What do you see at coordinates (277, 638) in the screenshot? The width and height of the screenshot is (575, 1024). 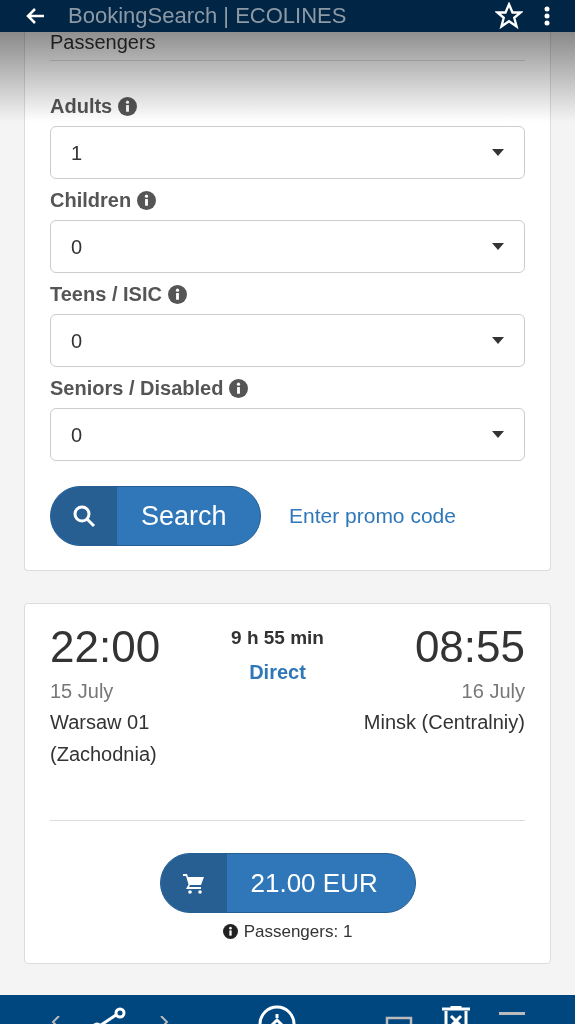 I see `duration: 9 h 55 min` at bounding box center [277, 638].